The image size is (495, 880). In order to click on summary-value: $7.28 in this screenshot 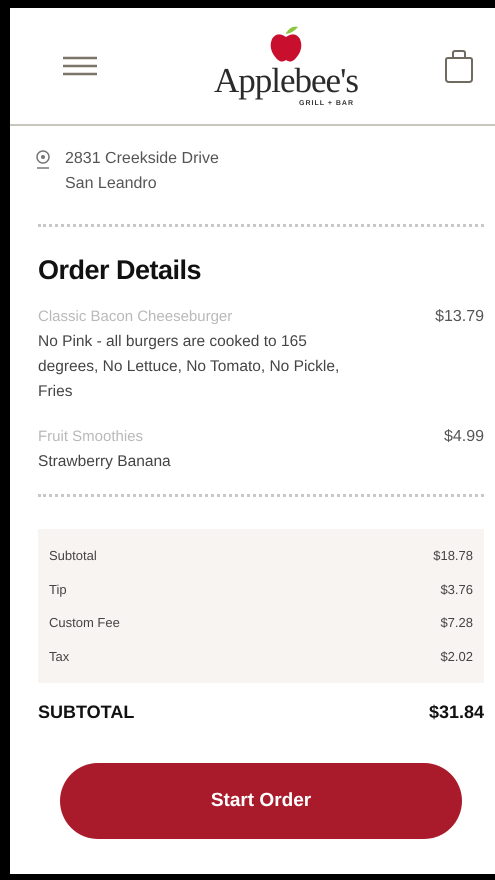, I will do `click(456, 623)`.